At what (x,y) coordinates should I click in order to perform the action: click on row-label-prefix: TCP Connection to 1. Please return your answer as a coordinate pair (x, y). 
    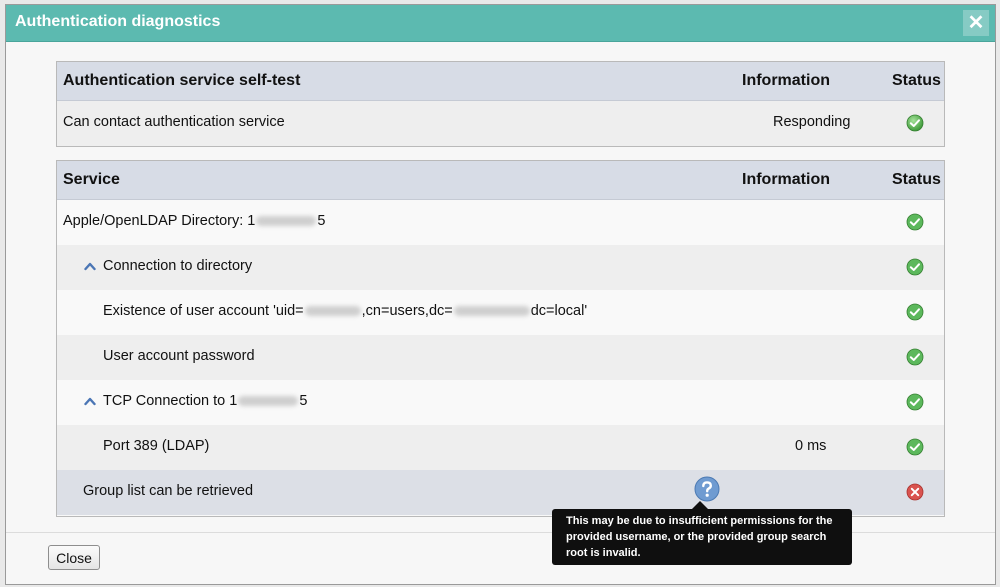
    Looking at the image, I should click on (170, 401).